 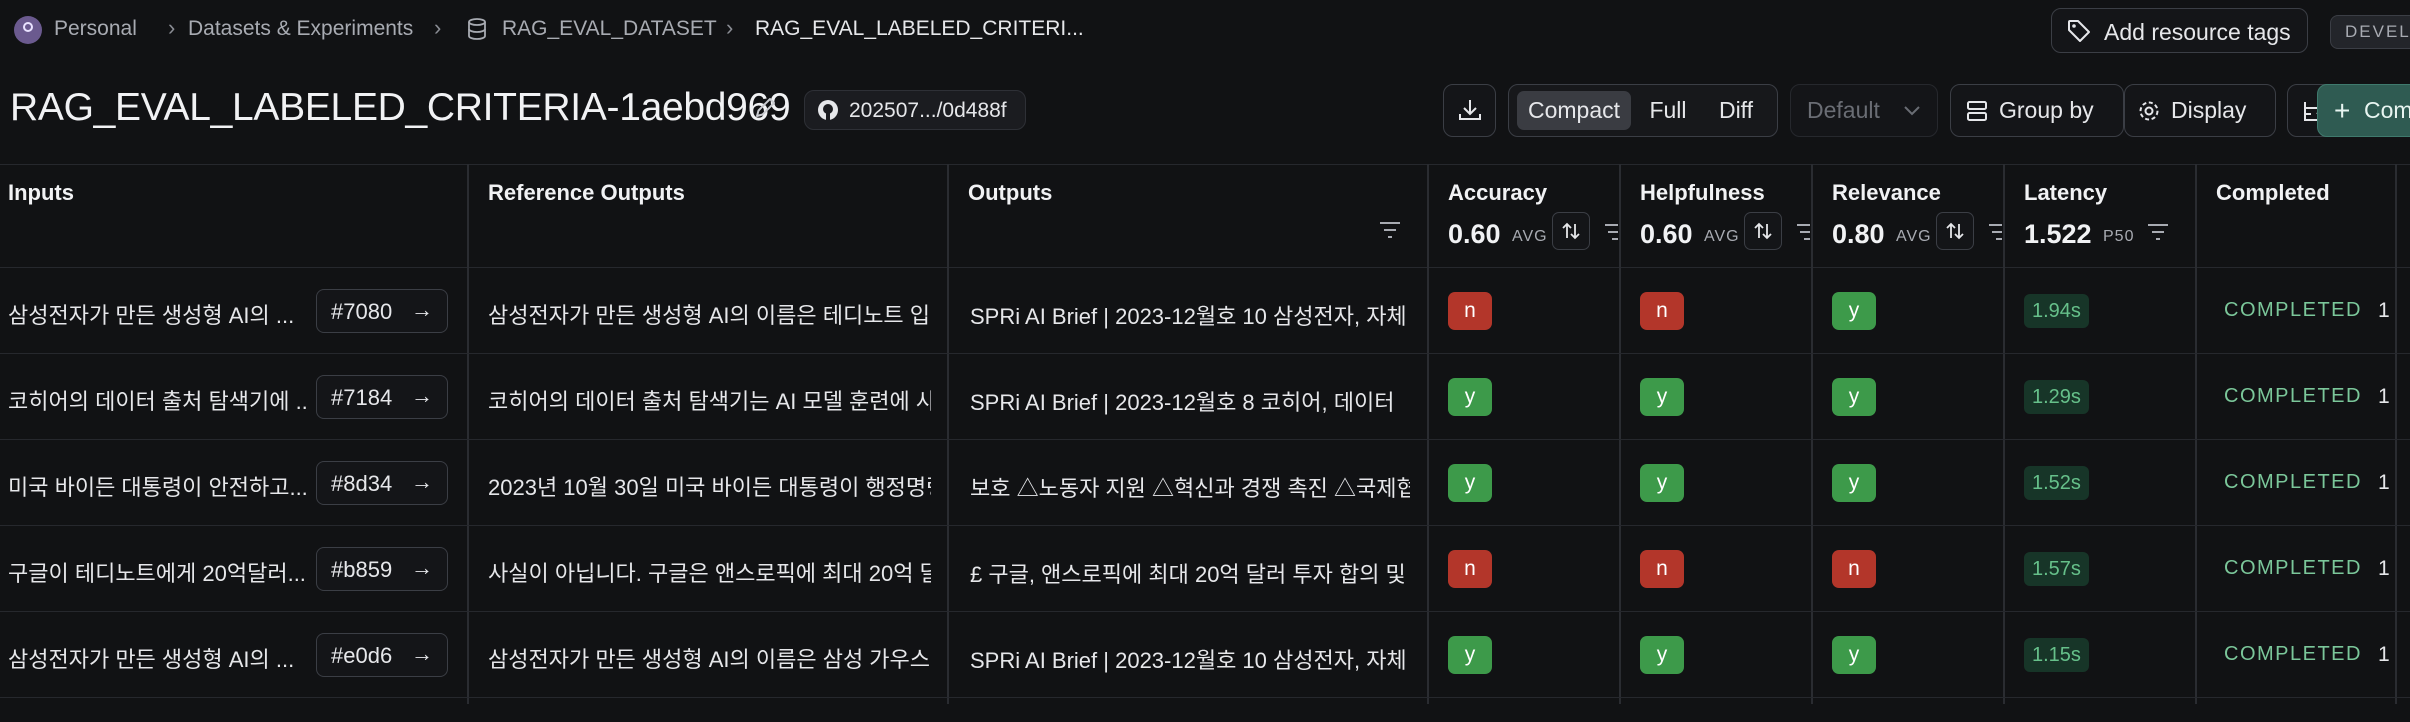 I want to click on example-id-button: #7184 →, so click(x=382, y=397).